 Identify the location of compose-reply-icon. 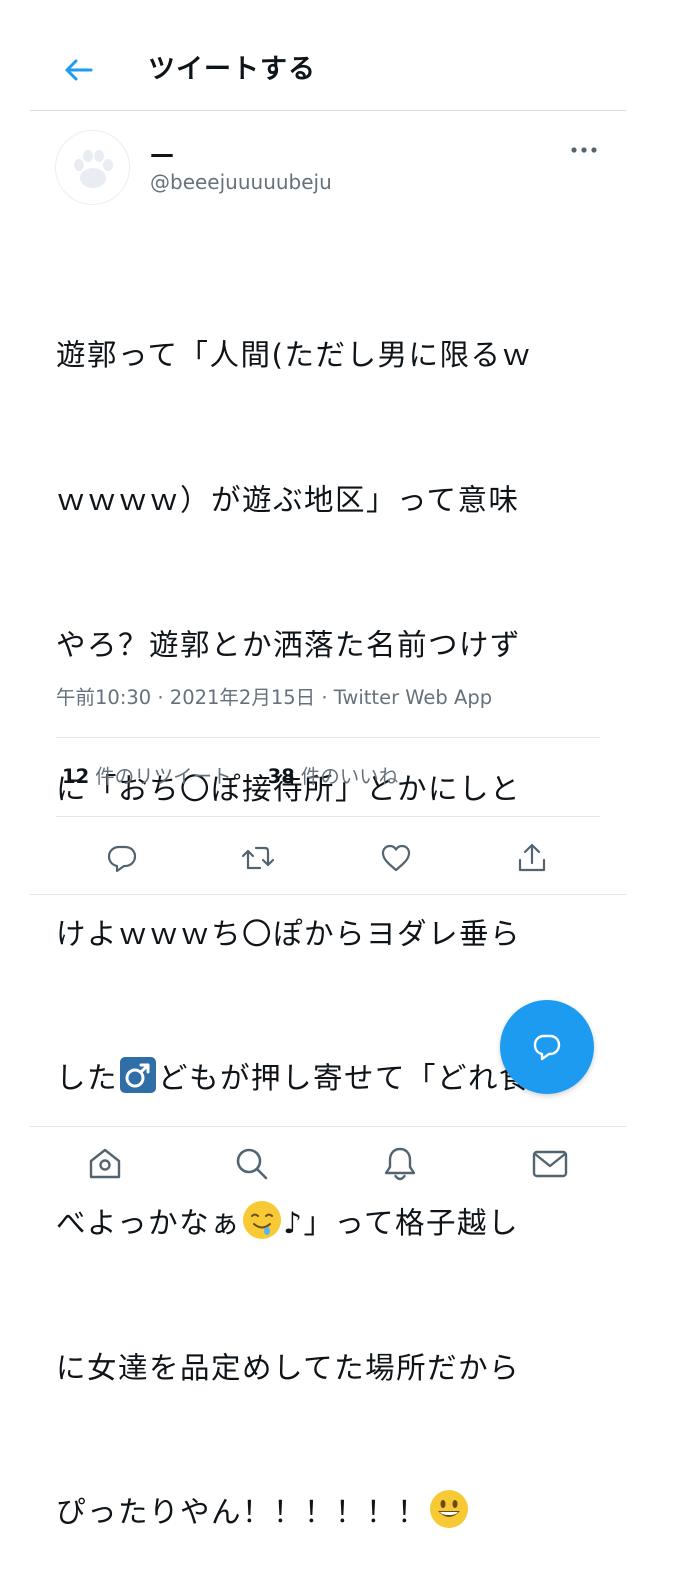
(547, 1047).